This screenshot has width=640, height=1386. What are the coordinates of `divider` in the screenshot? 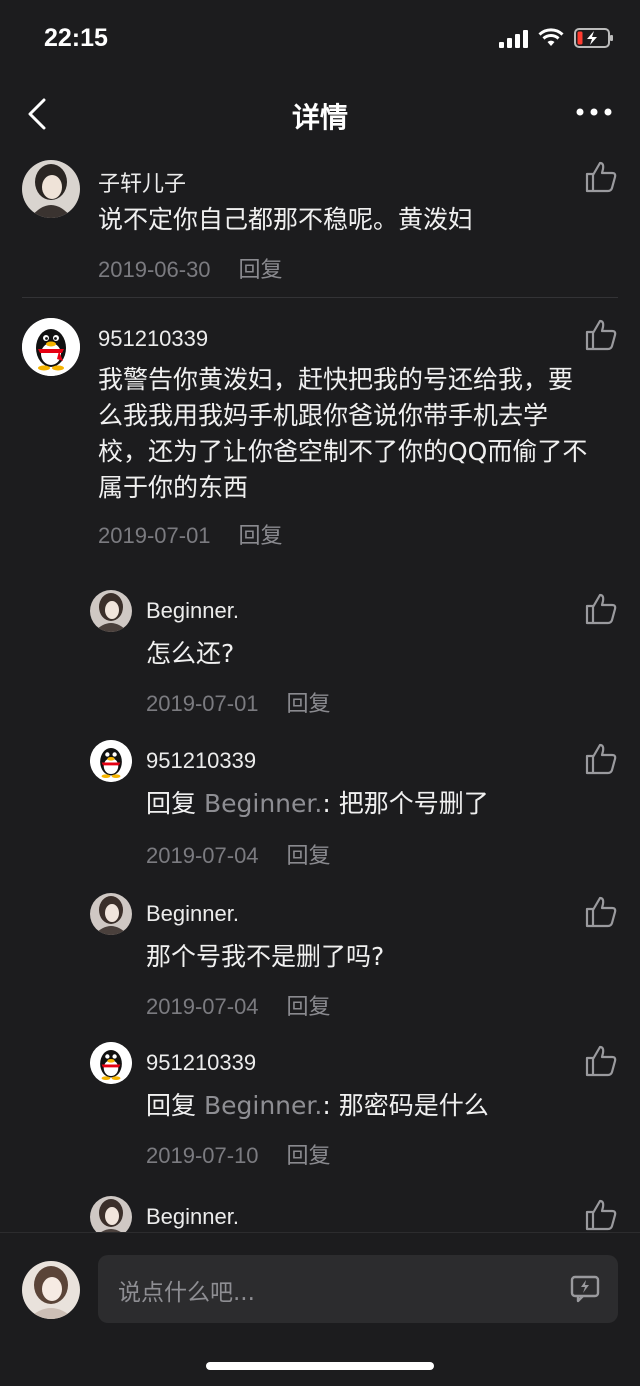 It's located at (320, 297).